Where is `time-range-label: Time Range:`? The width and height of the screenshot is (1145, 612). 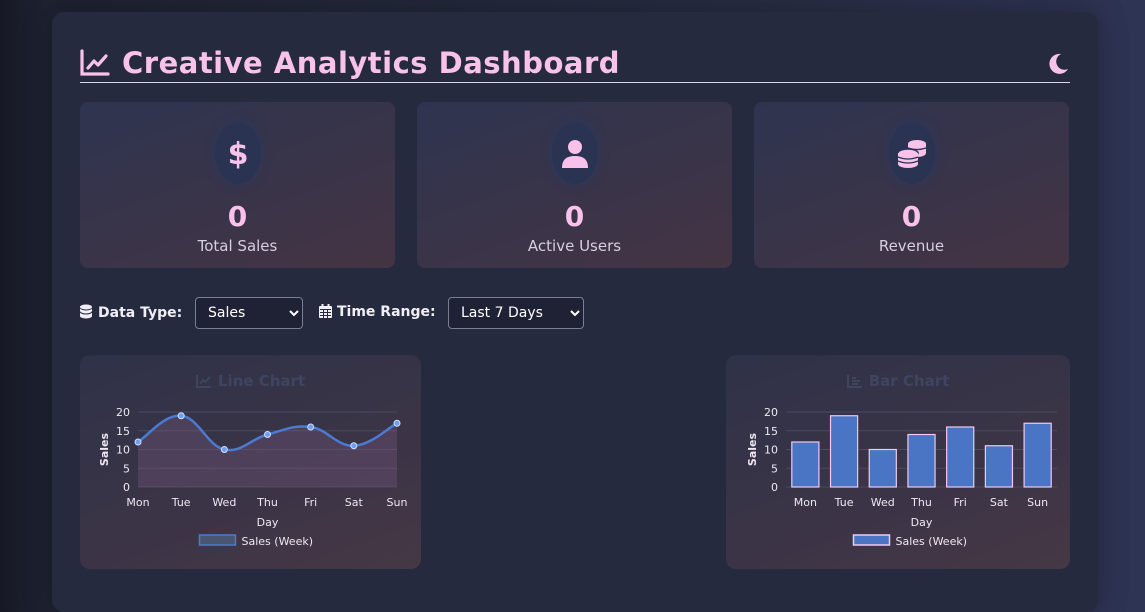
time-range-label: Time Range: is located at coordinates (377, 312).